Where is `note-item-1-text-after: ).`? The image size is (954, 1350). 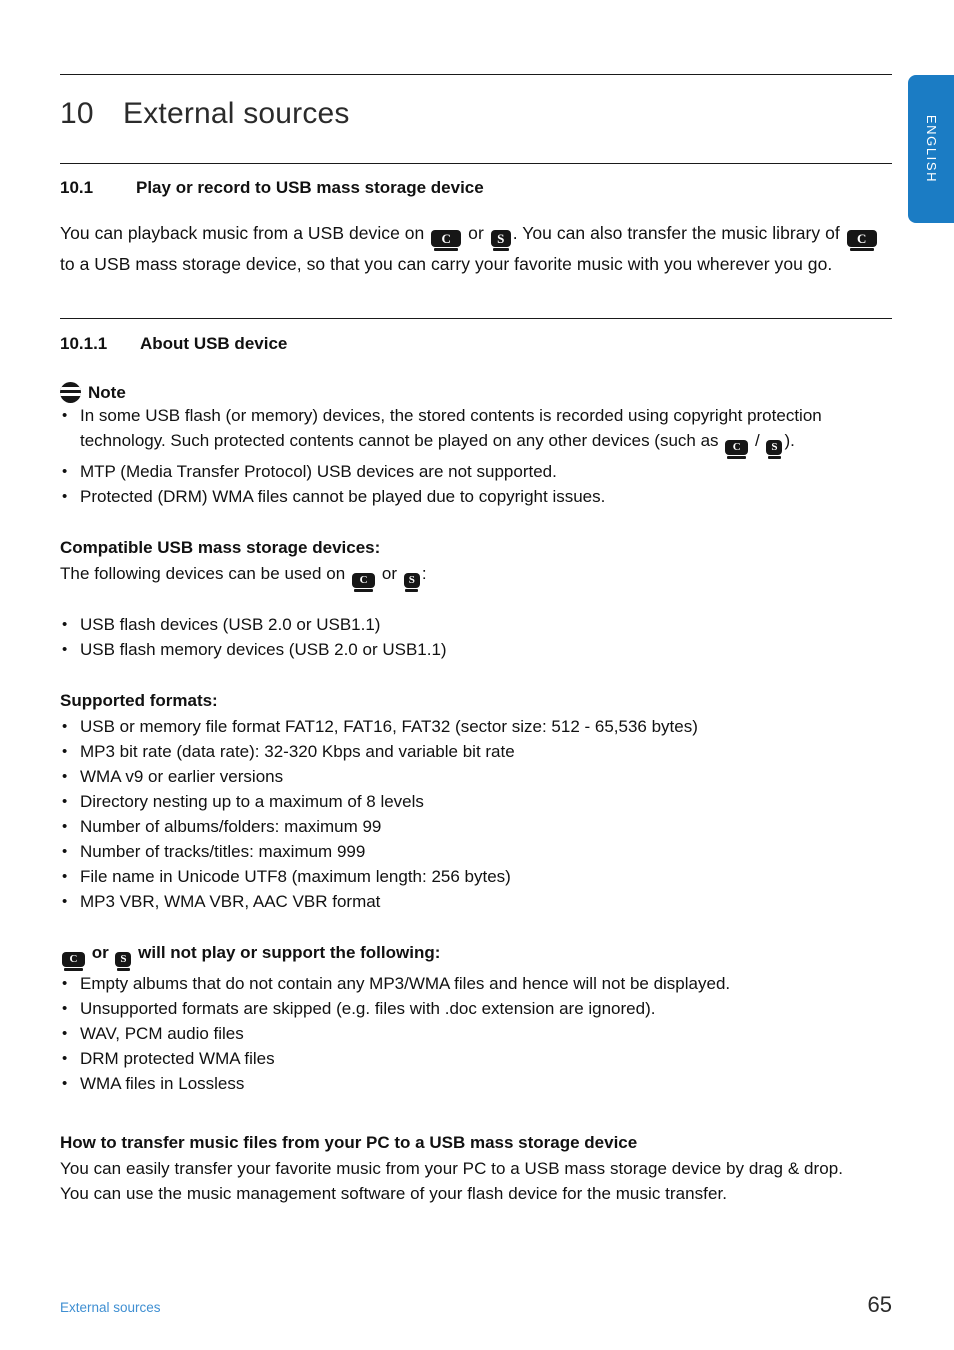 note-item-1-text-after: ). is located at coordinates (789, 440).